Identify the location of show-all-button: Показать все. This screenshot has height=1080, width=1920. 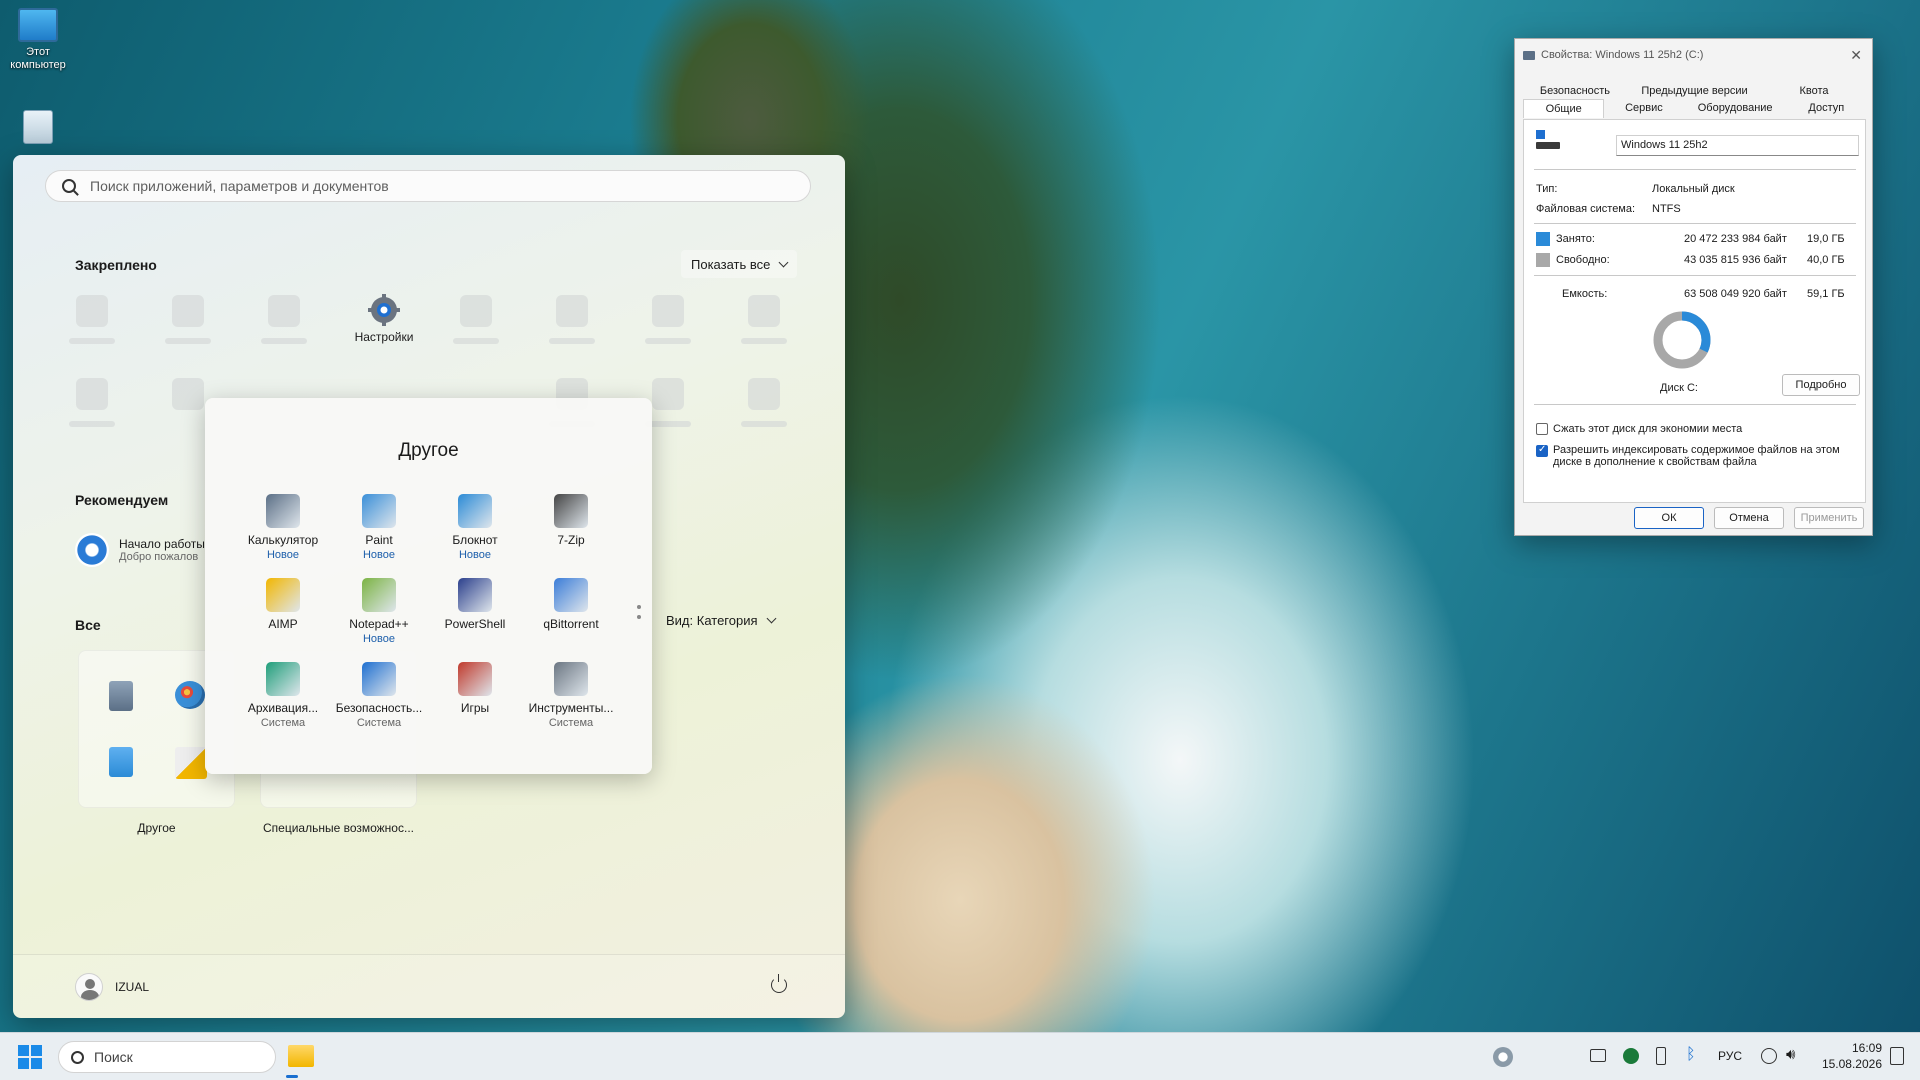
(739, 264).